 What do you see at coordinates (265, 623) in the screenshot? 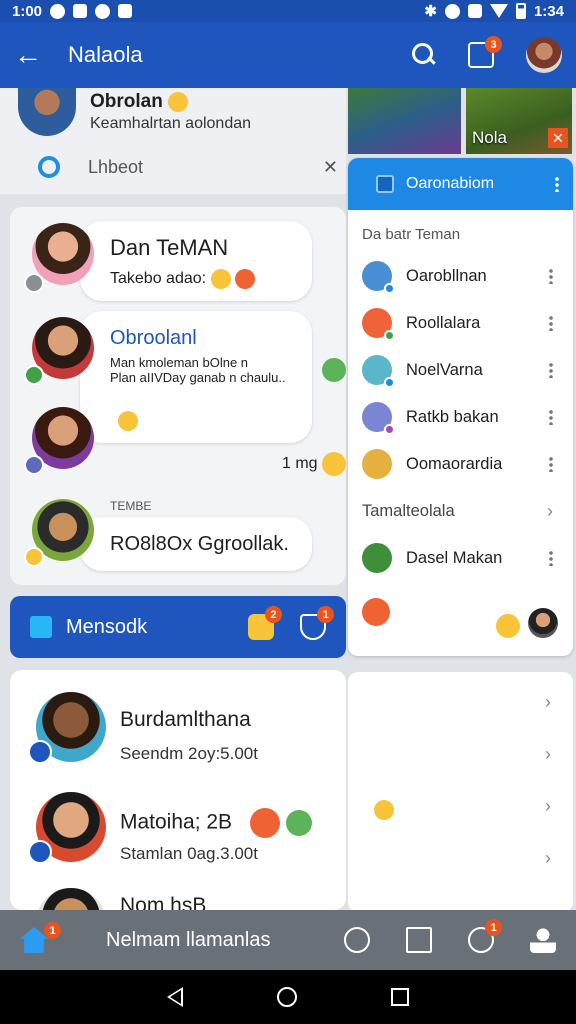
I see `gift-icon: 2` at bounding box center [265, 623].